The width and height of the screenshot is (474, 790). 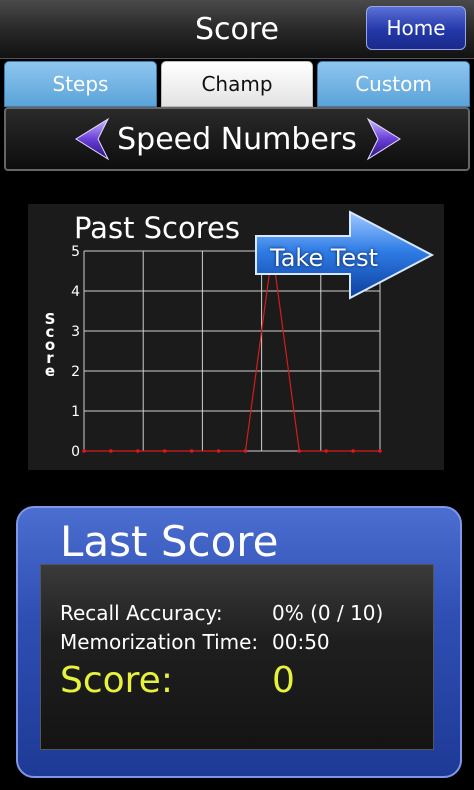 I want to click on memorization-time-label: Memorization Time:, so click(x=159, y=642).